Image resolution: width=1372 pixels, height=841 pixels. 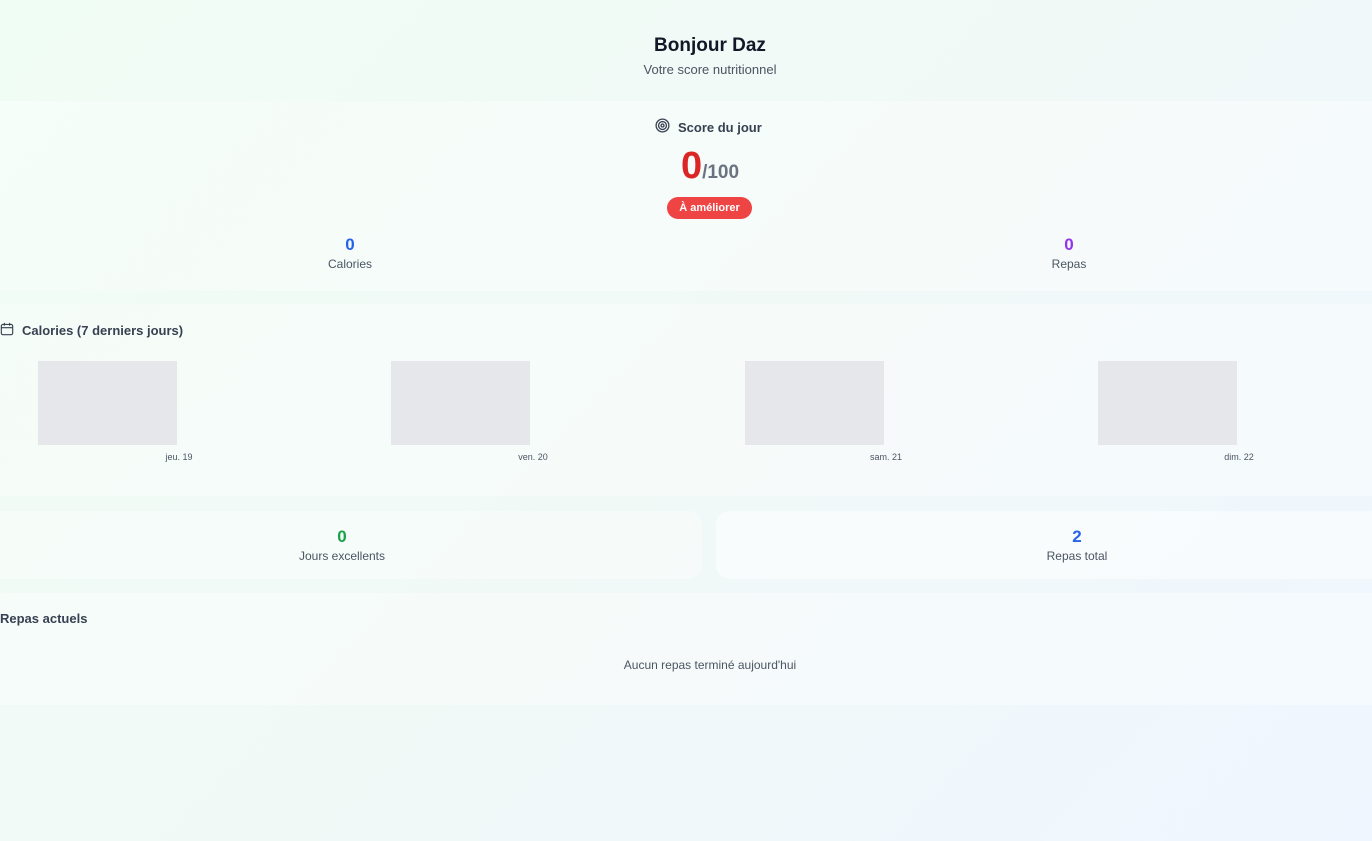 I want to click on greeting-subtitle: Votre score nutritionnel, so click(x=710, y=69).